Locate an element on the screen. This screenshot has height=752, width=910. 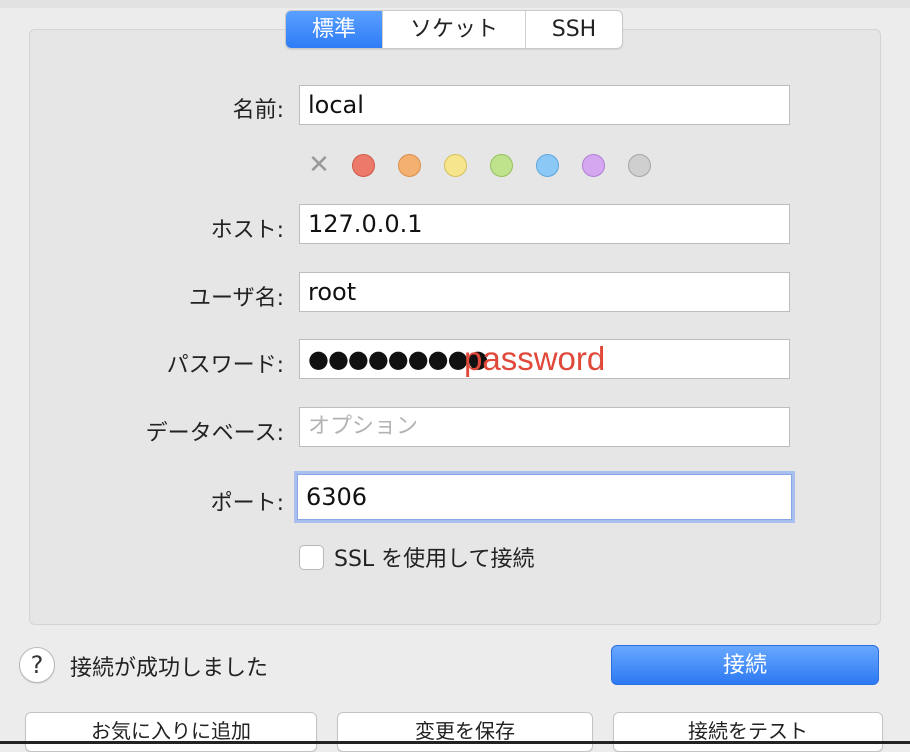
connection-type-tabs: 標準 ソケット SSH is located at coordinates (454, 29).